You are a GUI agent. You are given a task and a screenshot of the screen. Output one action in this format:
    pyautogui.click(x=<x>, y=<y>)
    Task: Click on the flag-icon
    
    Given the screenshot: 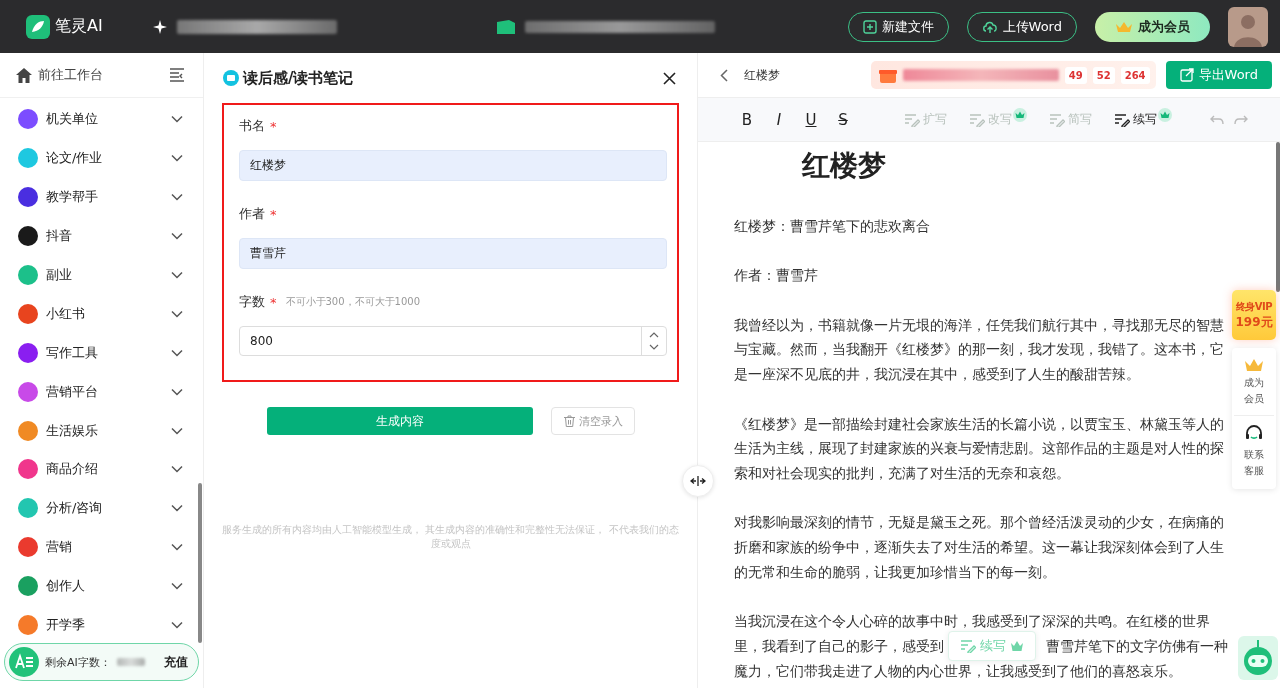 What is the action you would take?
    pyautogui.click(x=505, y=26)
    